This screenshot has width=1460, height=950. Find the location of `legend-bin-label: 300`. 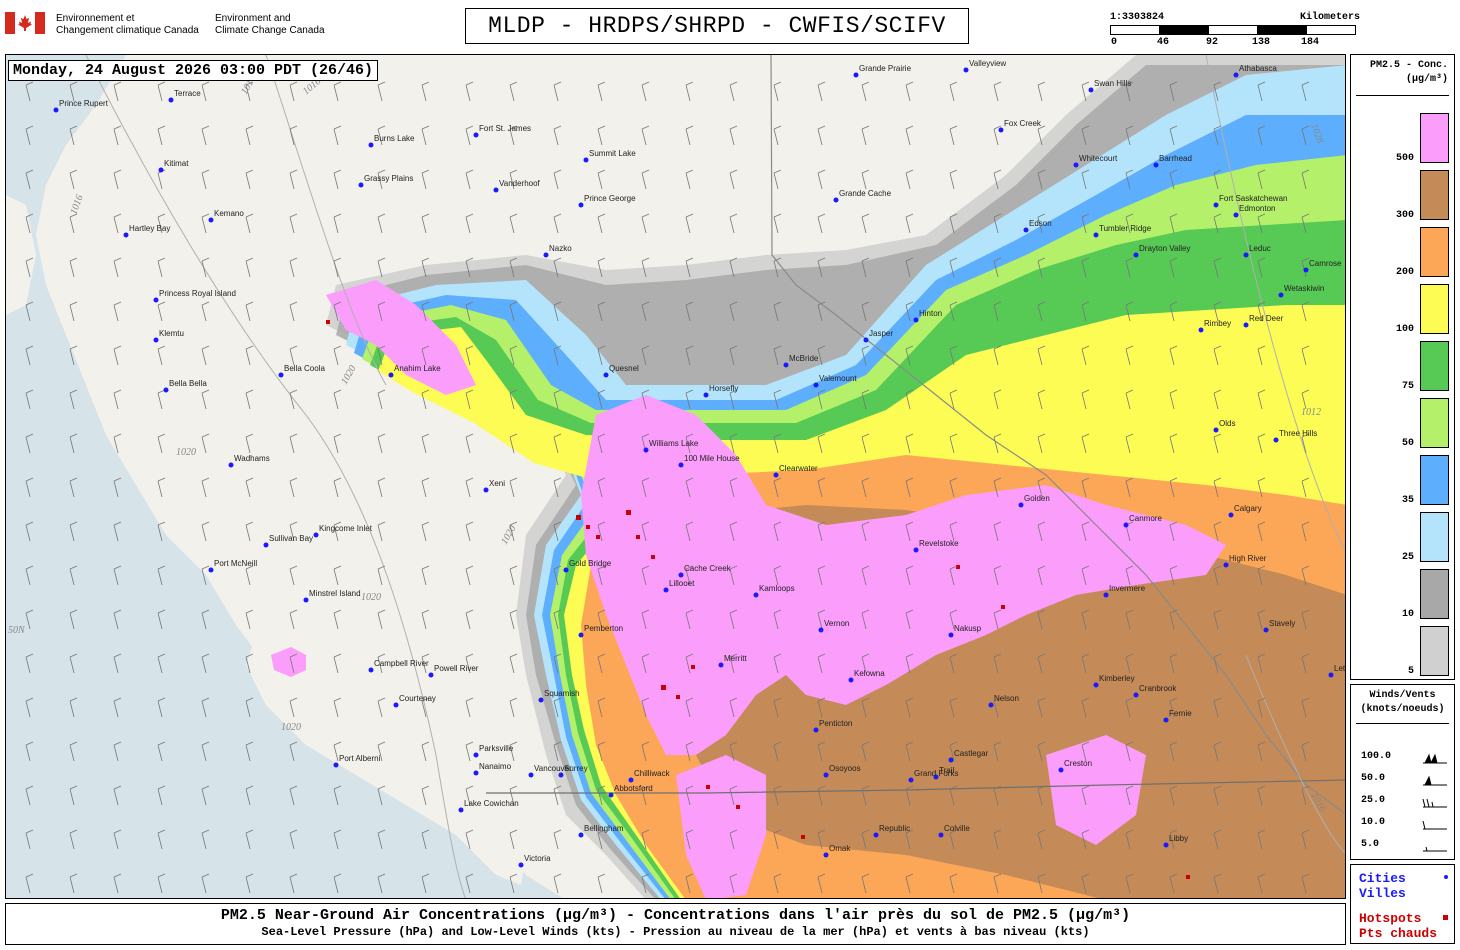

legend-bin-label: 300 is located at coordinates (1404, 215).